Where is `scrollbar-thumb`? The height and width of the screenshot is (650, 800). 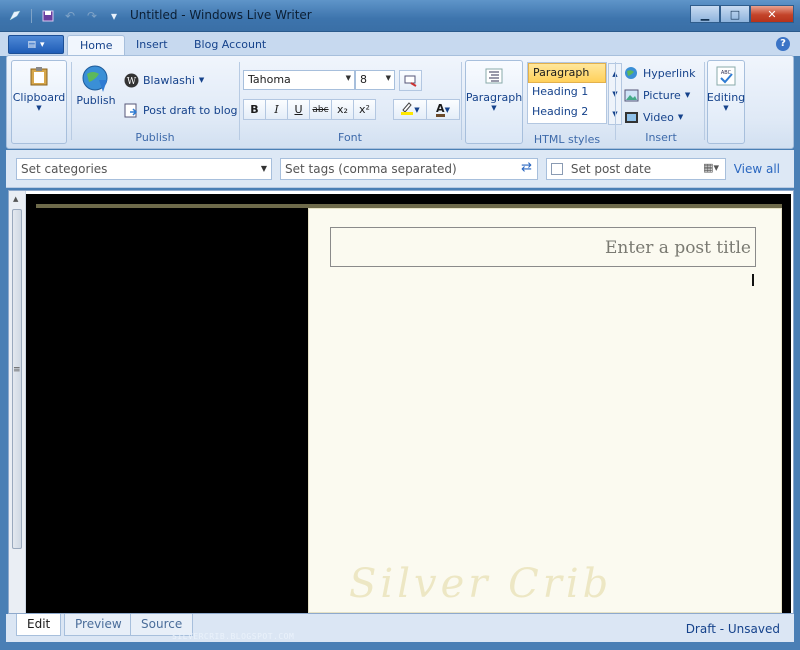 scrollbar-thumb is located at coordinates (17, 379).